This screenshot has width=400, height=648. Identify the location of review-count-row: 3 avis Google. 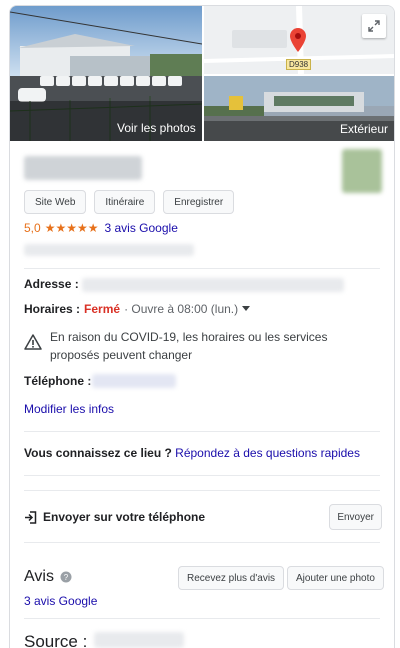
(60, 601).